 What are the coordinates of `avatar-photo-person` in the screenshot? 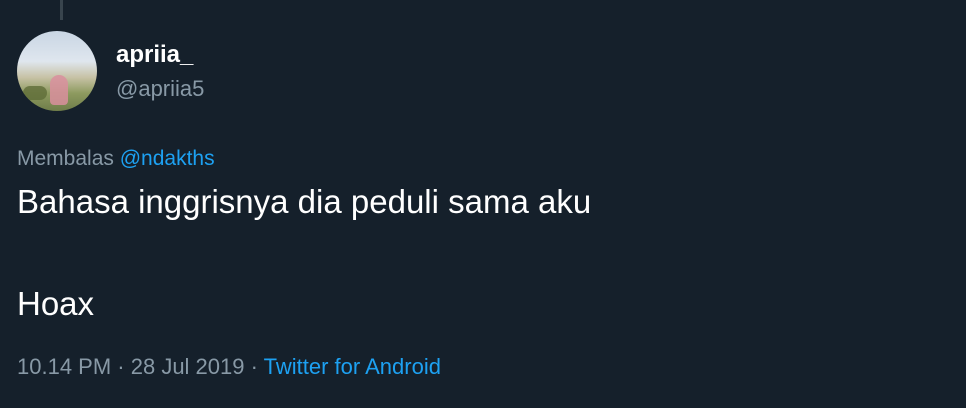 It's located at (59, 90).